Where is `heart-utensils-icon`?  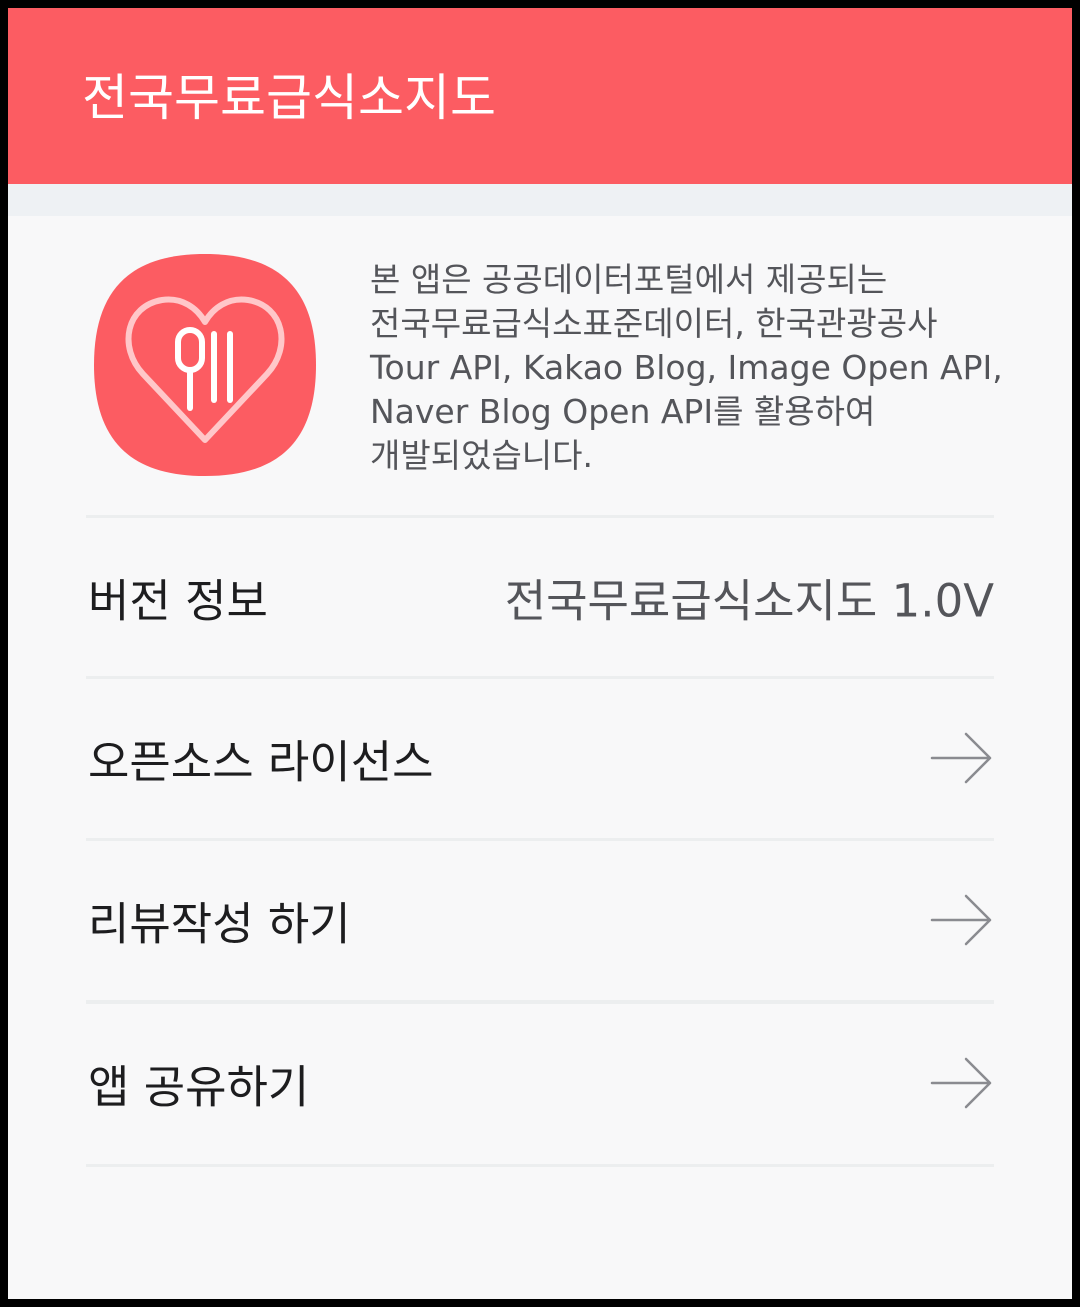 heart-utensils-icon is located at coordinates (205, 365).